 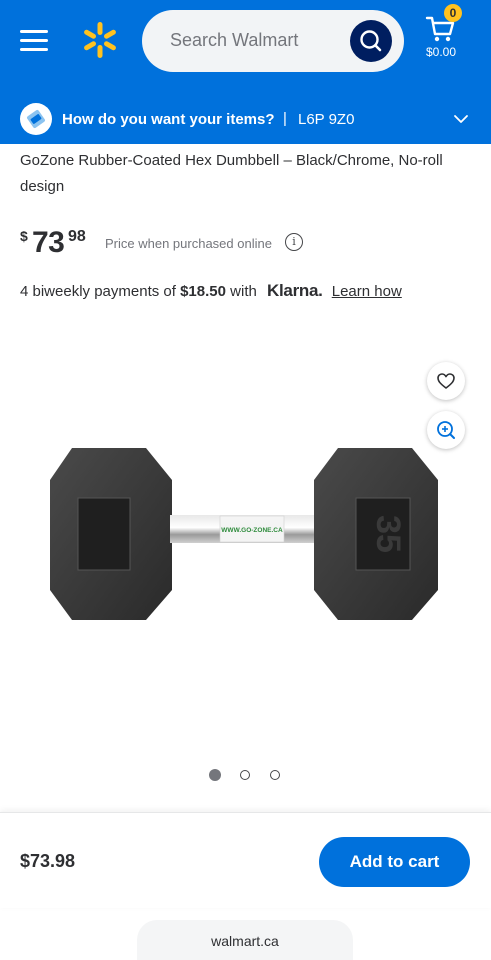 I want to click on bottom-bar: $73.98 Add to cart, so click(x=245, y=860).